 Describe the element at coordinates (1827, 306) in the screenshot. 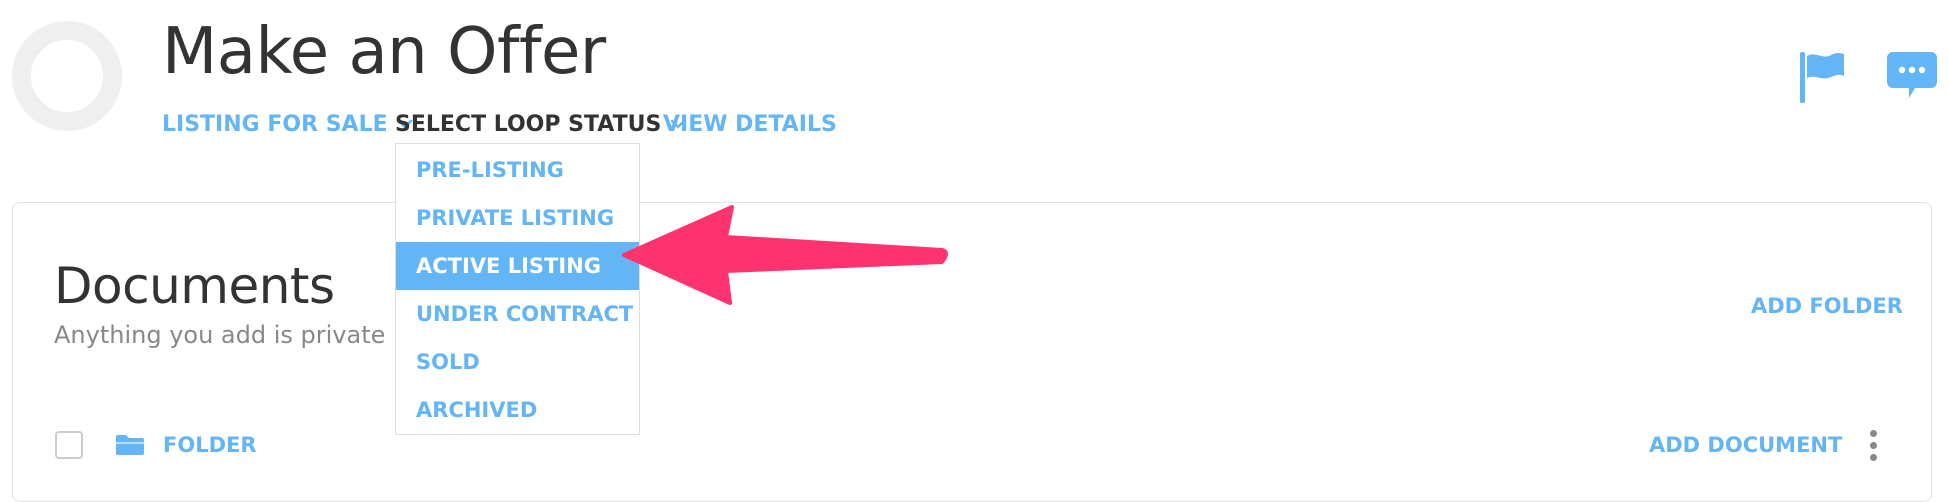

I see `add-folder-button: ADD FOLDER` at that location.